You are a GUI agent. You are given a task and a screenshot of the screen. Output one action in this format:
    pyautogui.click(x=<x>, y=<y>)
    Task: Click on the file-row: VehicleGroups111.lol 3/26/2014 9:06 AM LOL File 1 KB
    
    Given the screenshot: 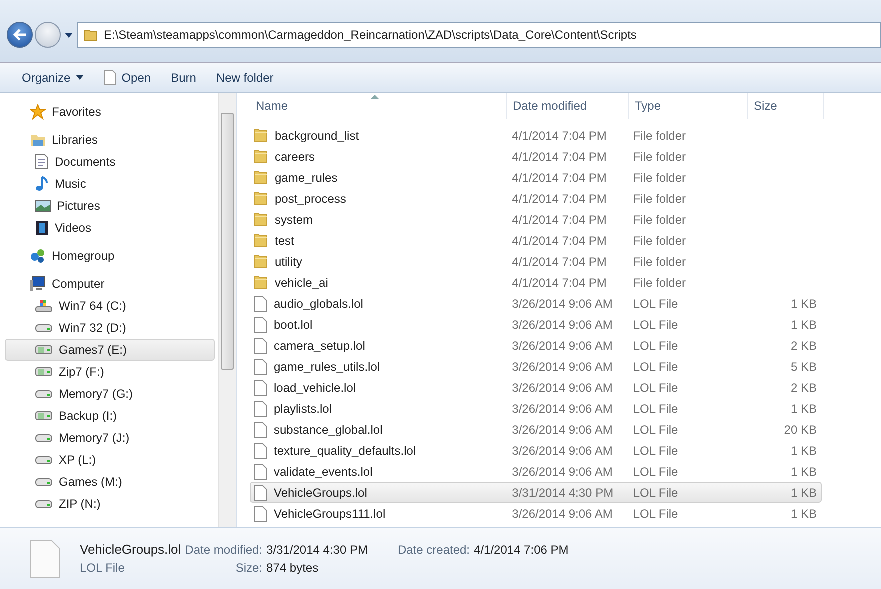 What is the action you would take?
    pyautogui.click(x=536, y=513)
    